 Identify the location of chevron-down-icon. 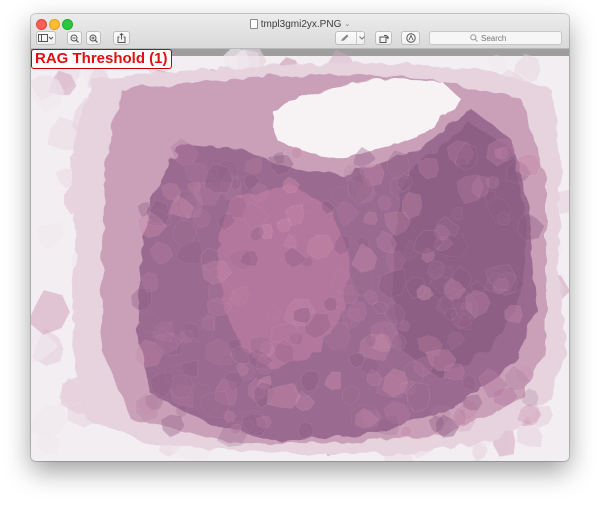
(362, 38).